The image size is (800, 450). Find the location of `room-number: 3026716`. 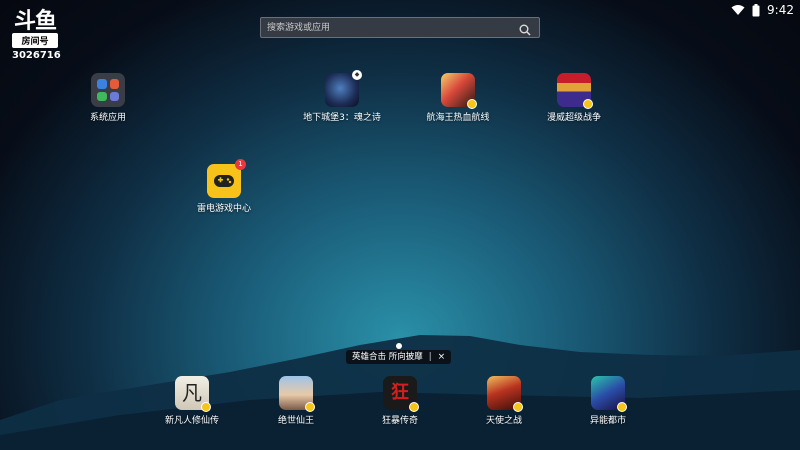

room-number: 3026716 is located at coordinates (36, 55).